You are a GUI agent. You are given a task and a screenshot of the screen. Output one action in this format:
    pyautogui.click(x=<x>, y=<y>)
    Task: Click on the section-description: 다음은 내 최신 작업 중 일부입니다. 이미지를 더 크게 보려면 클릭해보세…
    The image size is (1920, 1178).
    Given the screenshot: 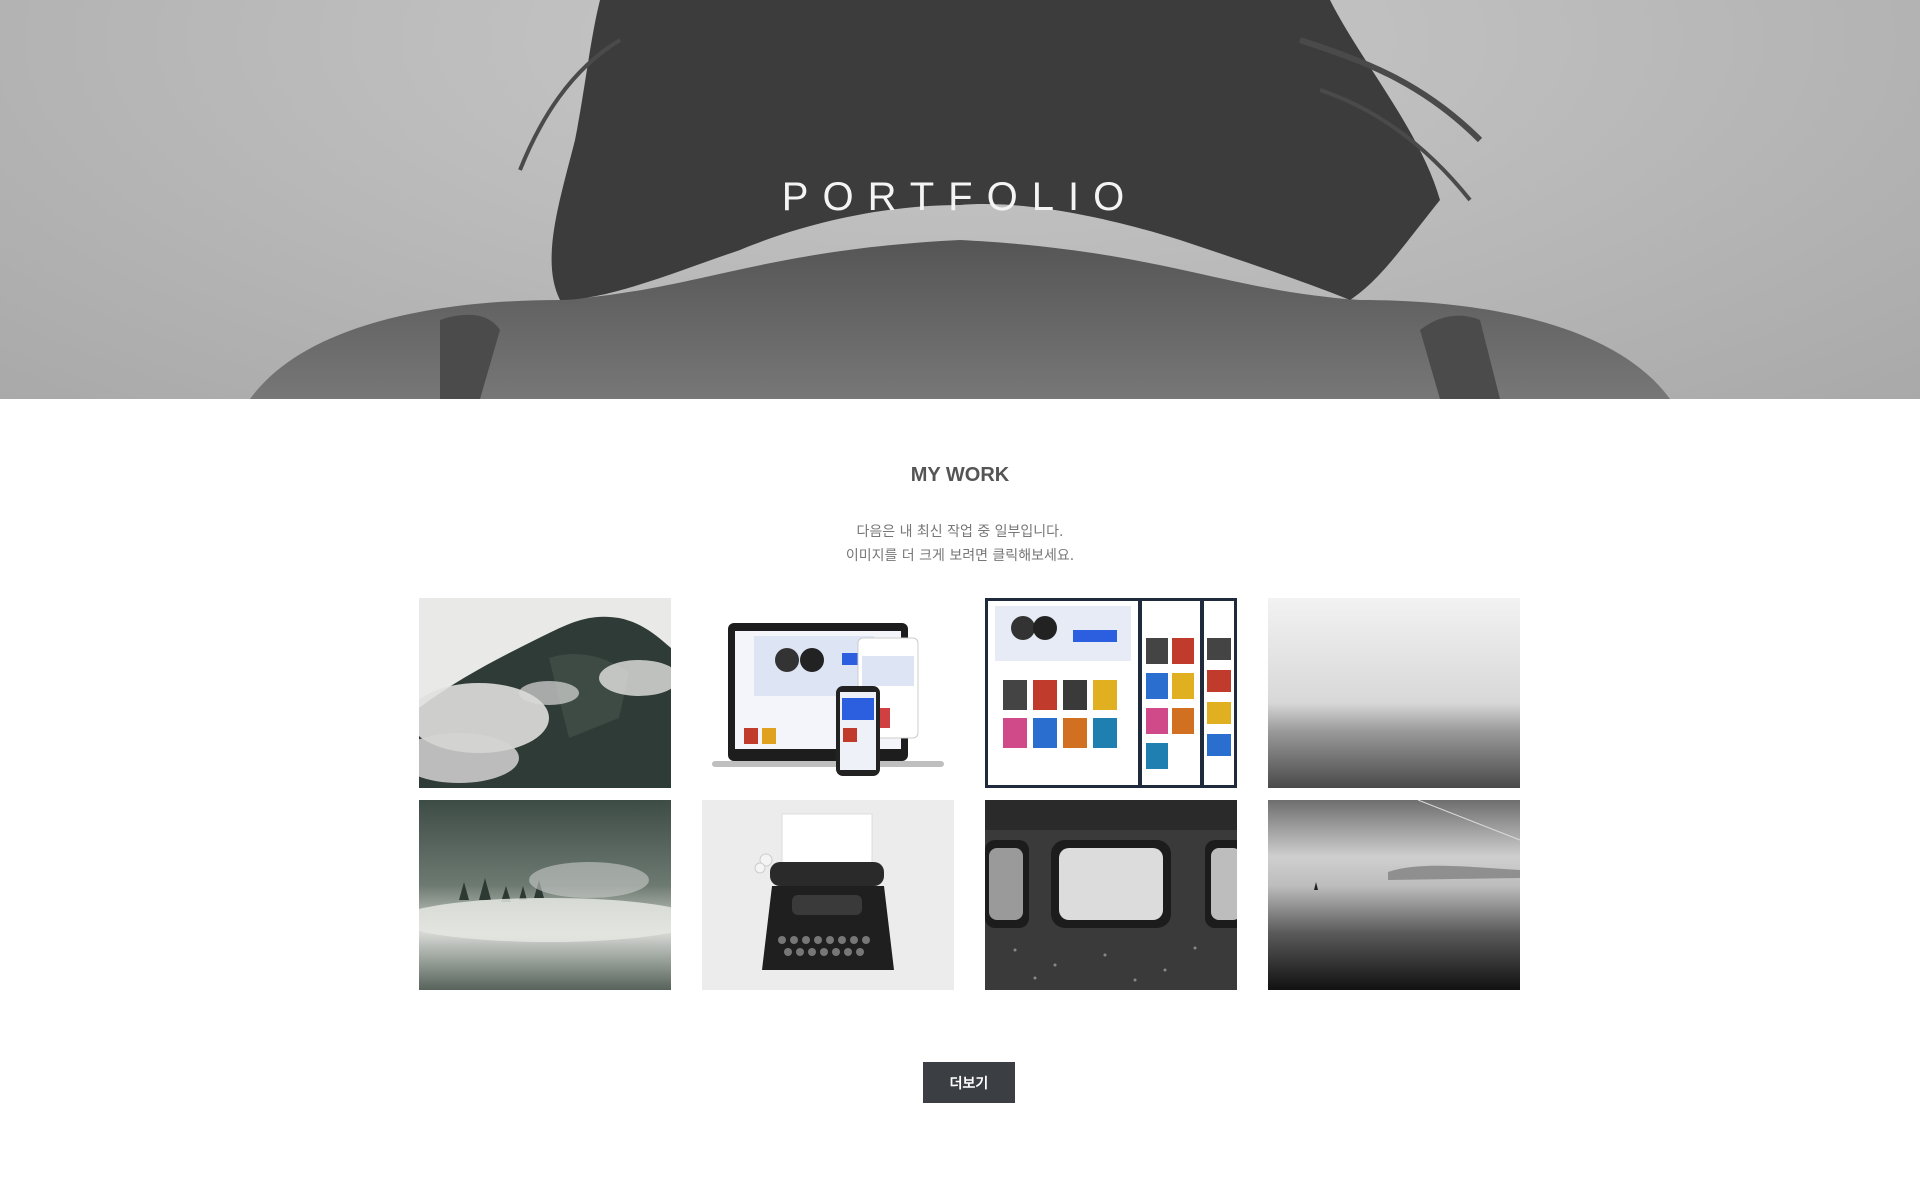 What is the action you would take?
    pyautogui.click(x=960, y=544)
    